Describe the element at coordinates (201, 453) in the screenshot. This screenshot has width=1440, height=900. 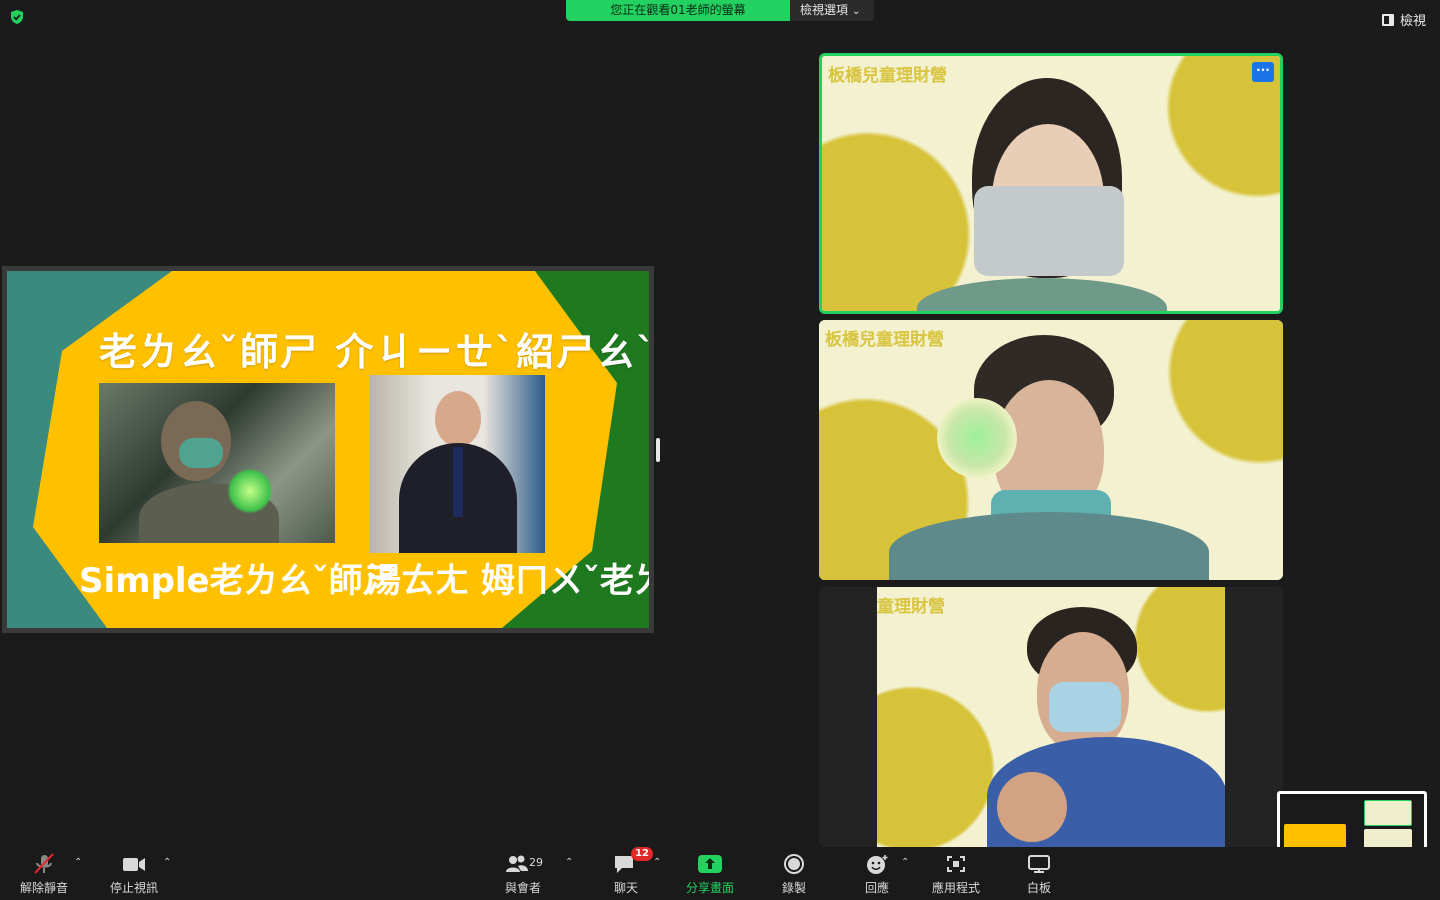
I see `teacher1-mask` at that location.